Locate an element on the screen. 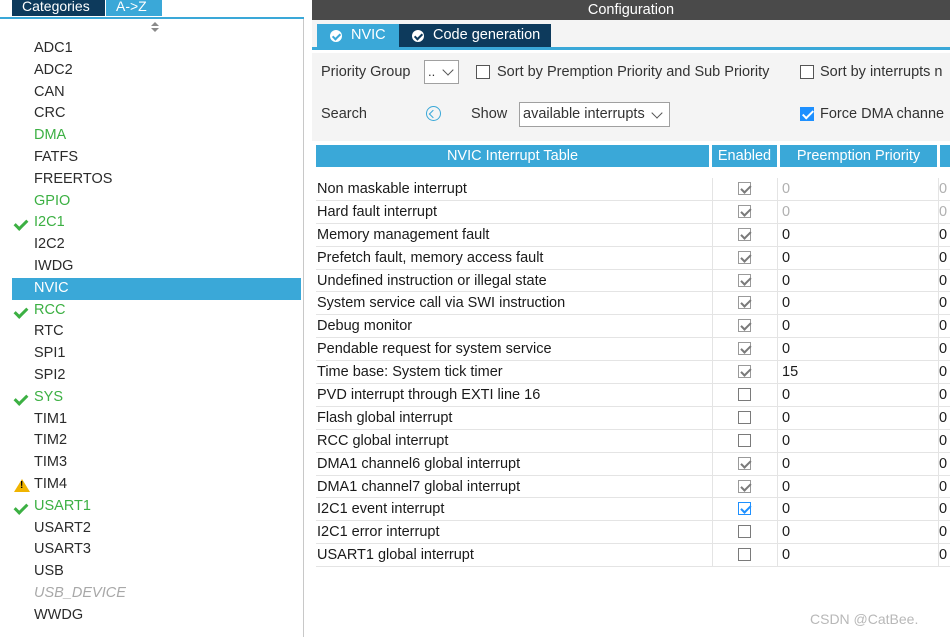  peripheral-item-fatfs: FATFS is located at coordinates (156, 158).